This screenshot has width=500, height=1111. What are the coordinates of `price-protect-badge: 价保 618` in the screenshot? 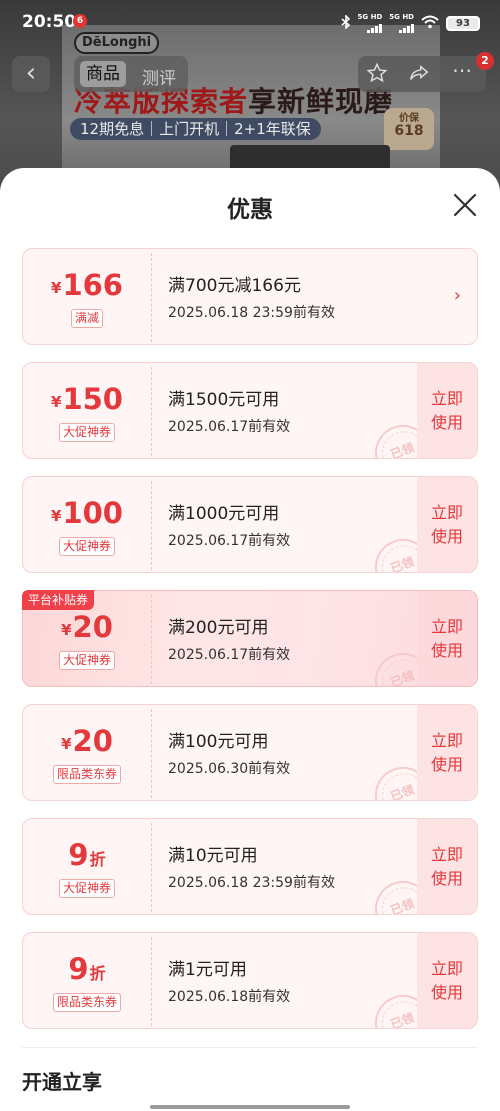 It's located at (409, 129).